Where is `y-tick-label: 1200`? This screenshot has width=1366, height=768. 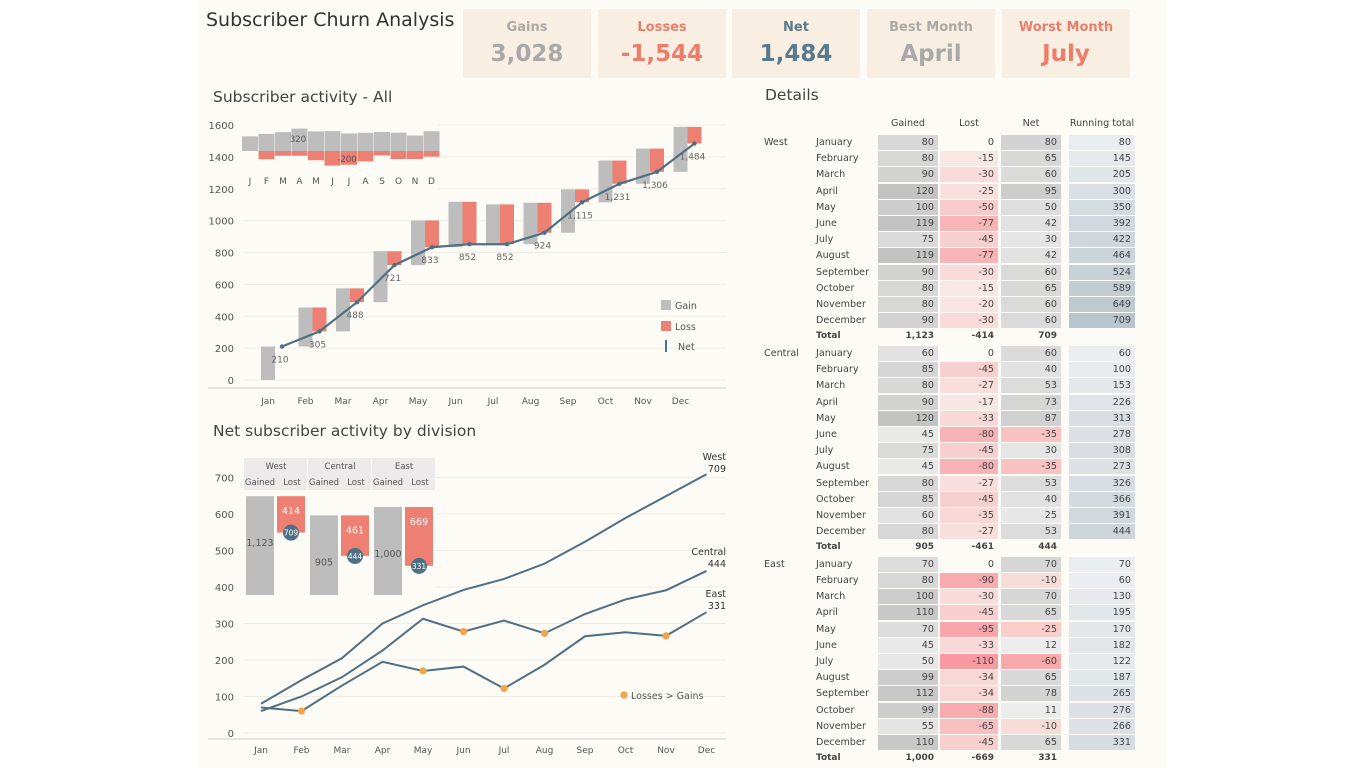
y-tick-label: 1200 is located at coordinates (221, 190).